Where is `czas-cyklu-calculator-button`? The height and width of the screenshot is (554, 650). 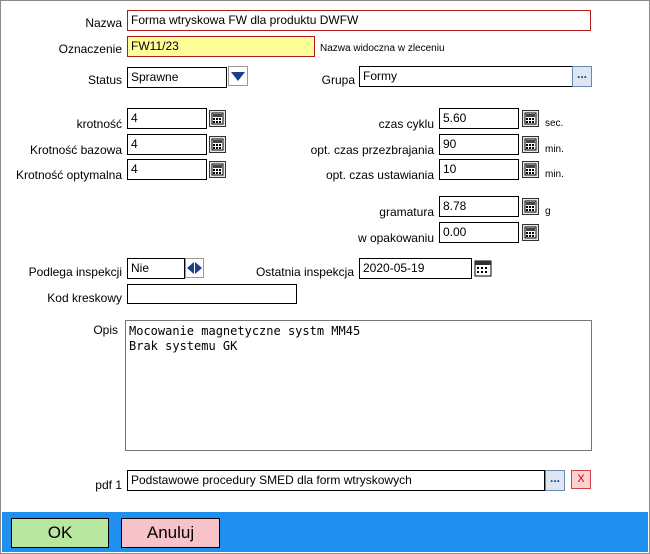
czas-cyklu-calculator-button is located at coordinates (530, 118).